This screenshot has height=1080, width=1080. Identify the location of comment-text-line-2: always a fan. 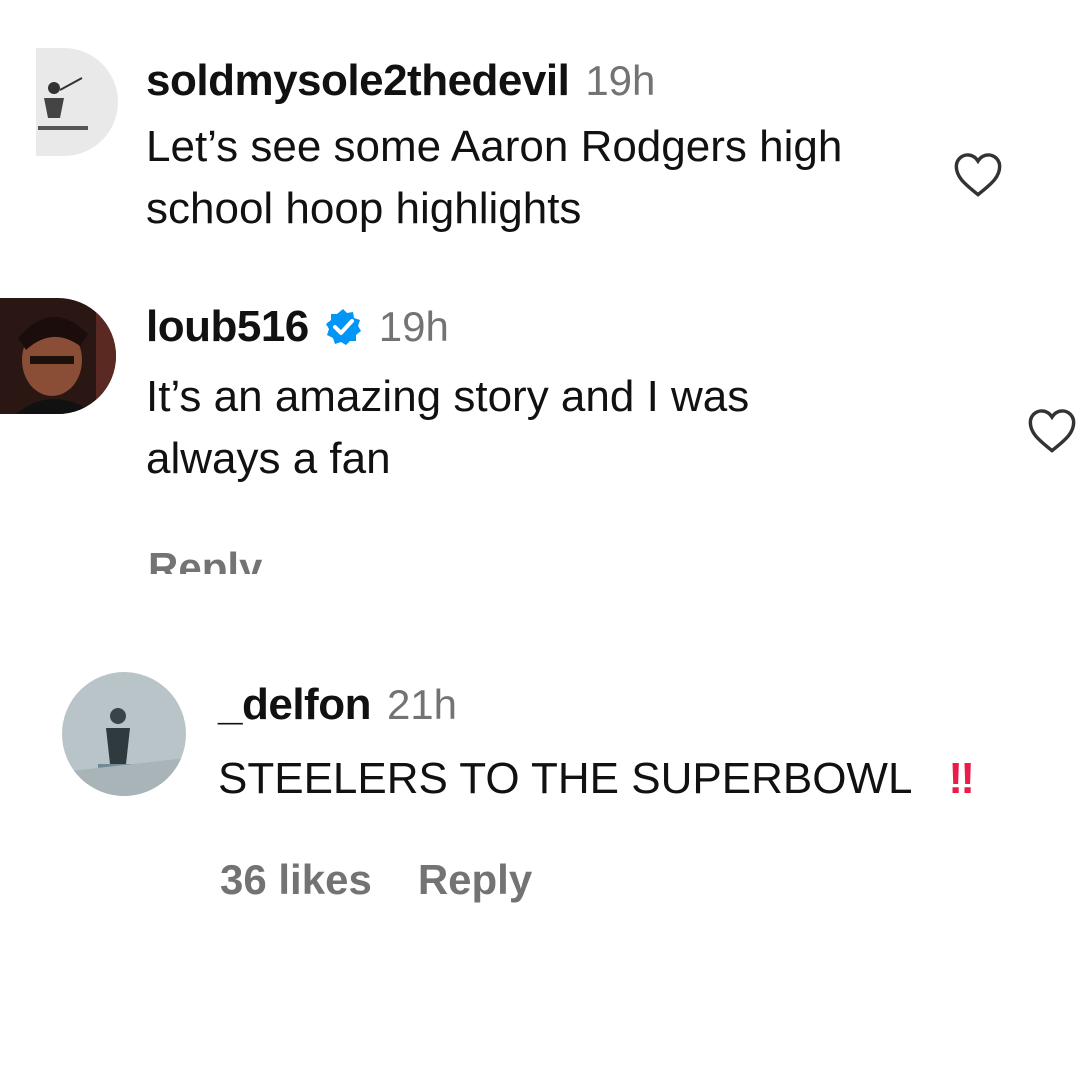
(268, 458).